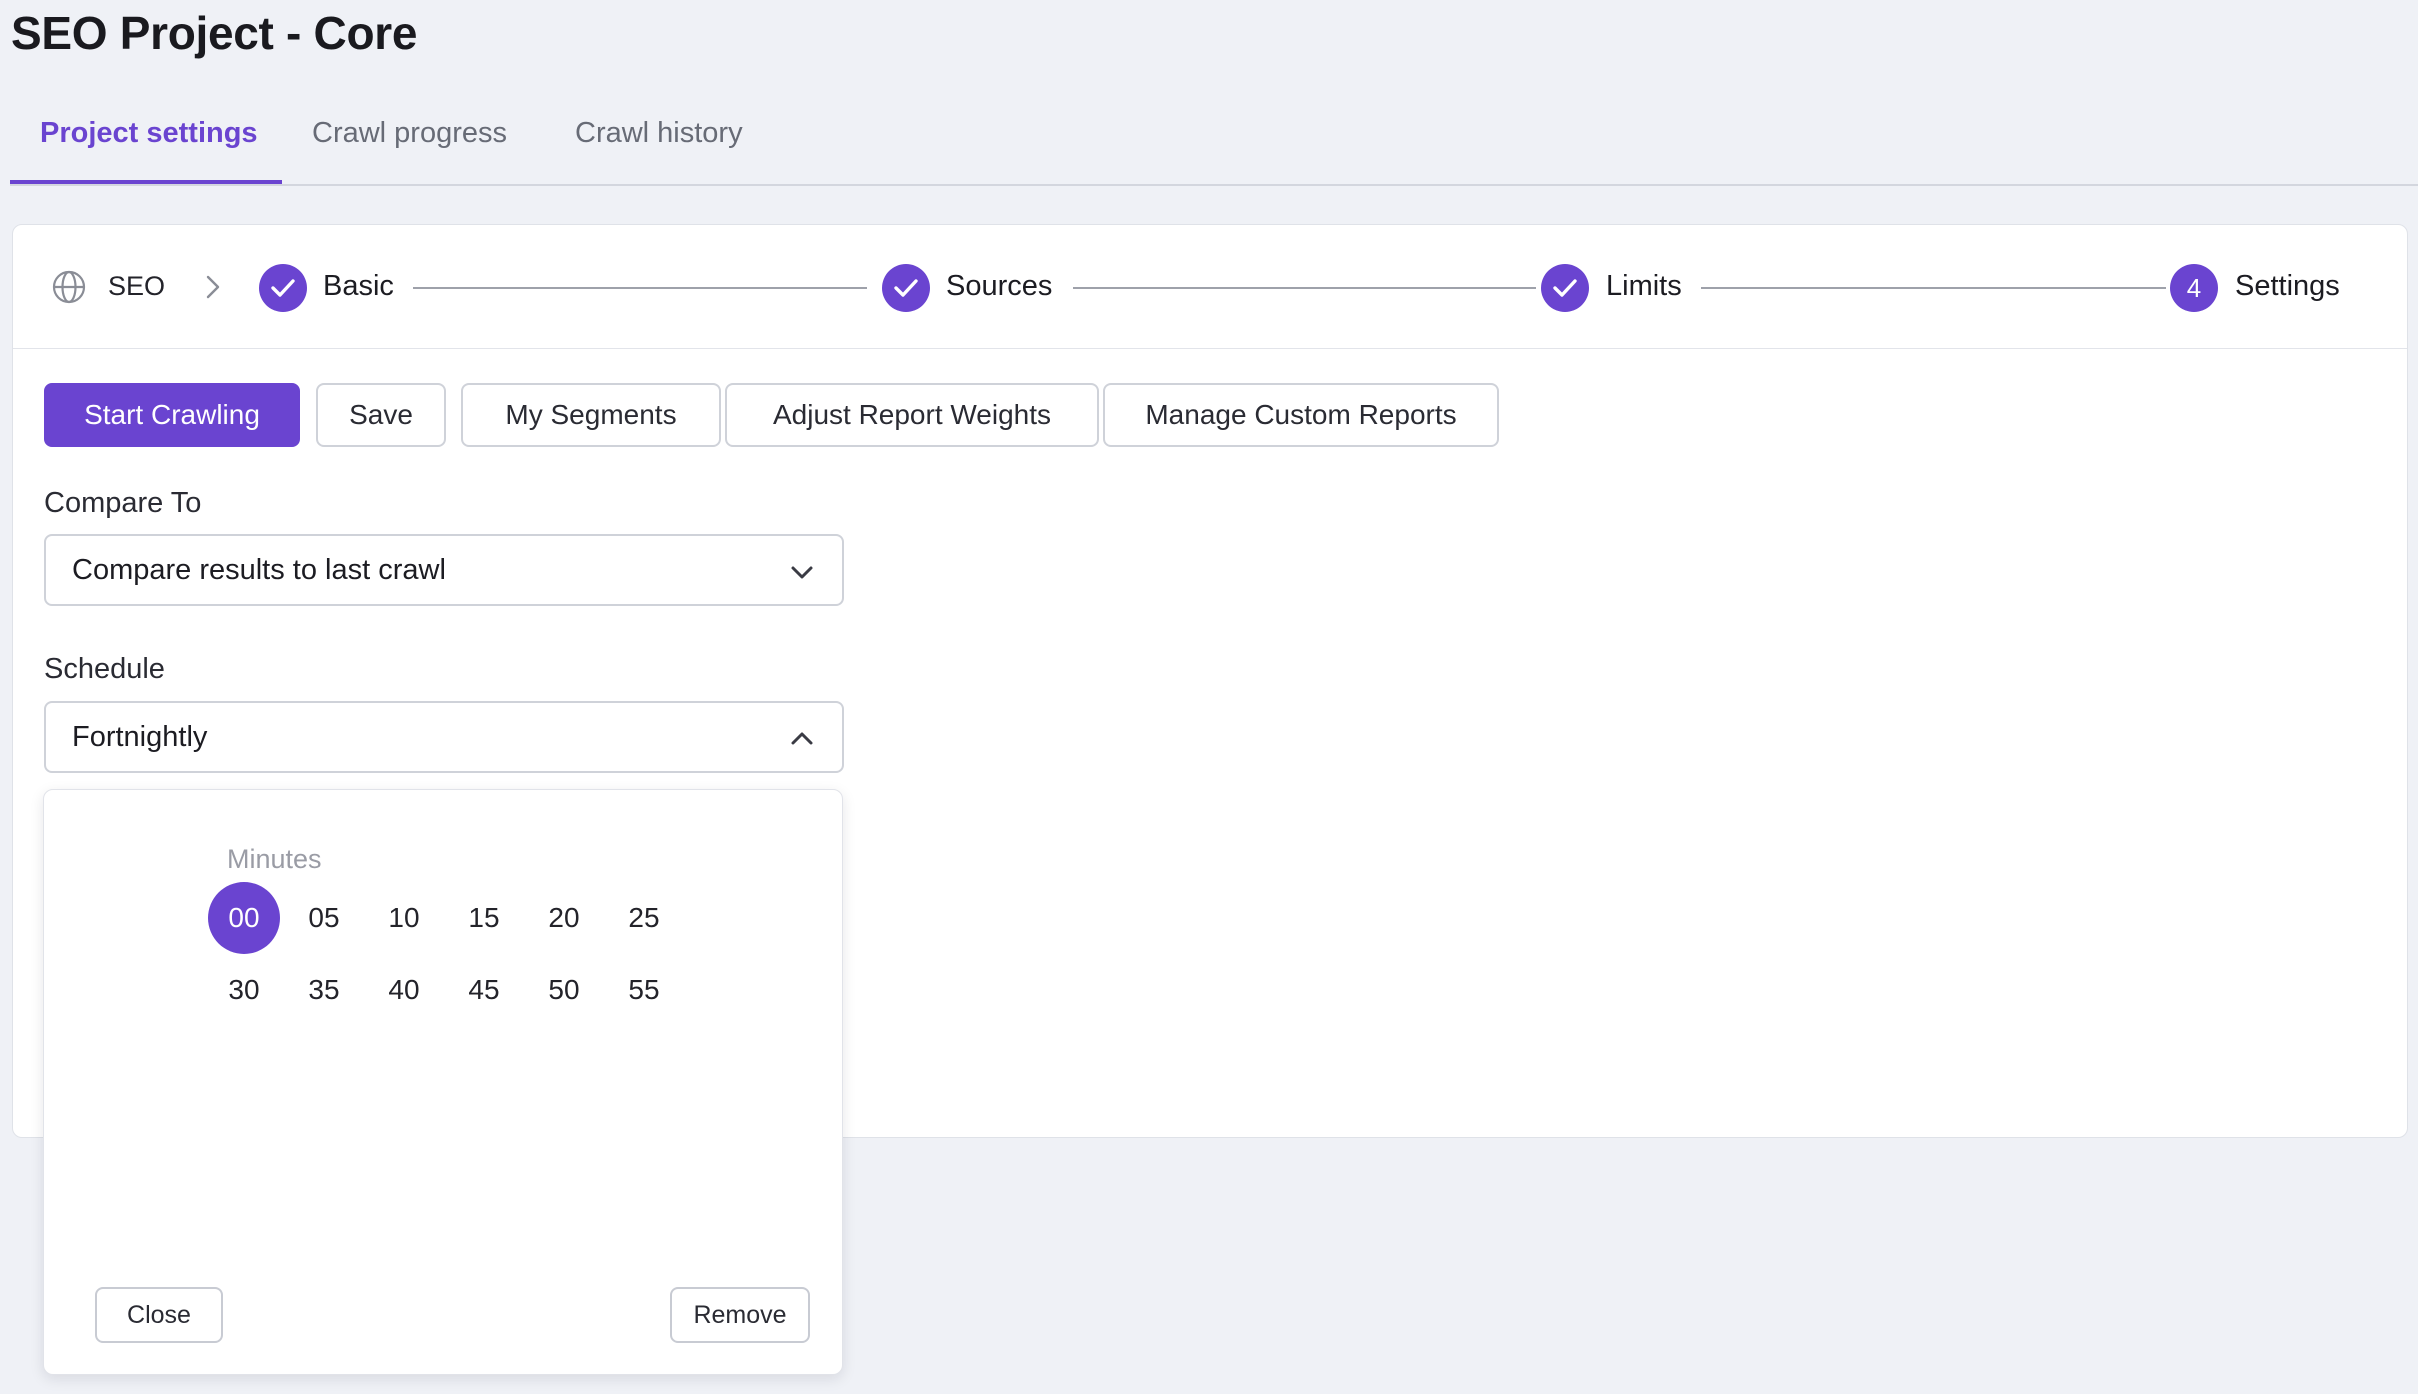 This screenshot has height=1394, width=2418. What do you see at coordinates (324, 918) in the screenshot?
I see `minute-option: 05` at bounding box center [324, 918].